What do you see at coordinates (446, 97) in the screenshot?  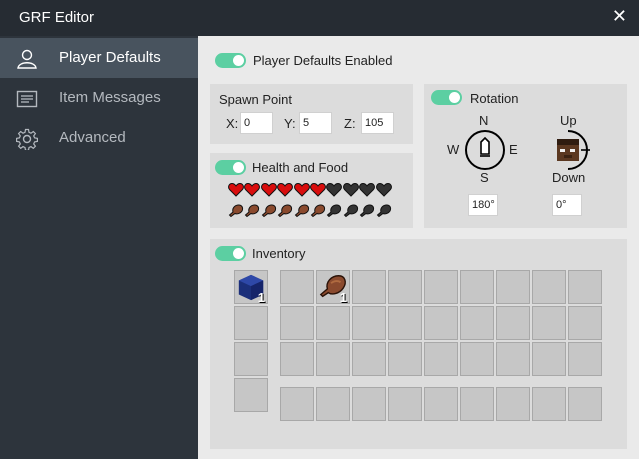 I see `rotation-toggle` at bounding box center [446, 97].